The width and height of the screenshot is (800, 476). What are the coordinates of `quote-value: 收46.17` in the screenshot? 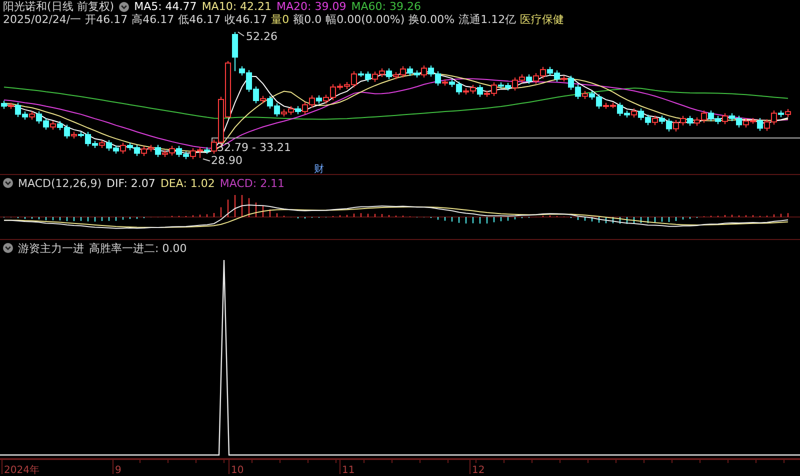 It's located at (246, 19).